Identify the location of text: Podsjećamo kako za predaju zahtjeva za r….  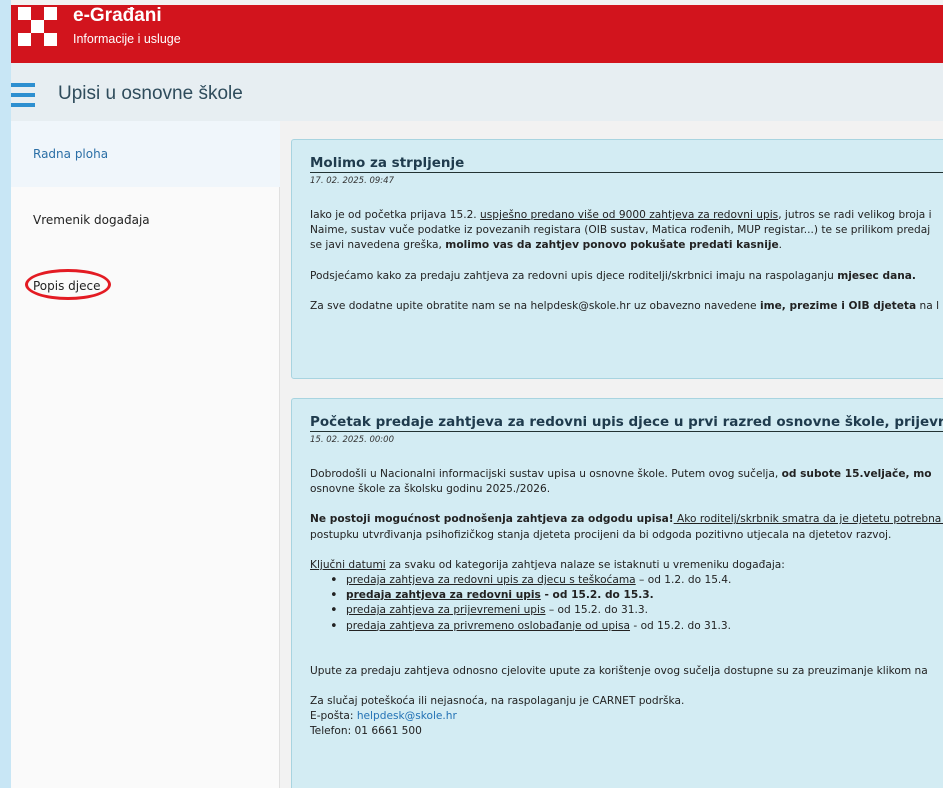
(574, 275).